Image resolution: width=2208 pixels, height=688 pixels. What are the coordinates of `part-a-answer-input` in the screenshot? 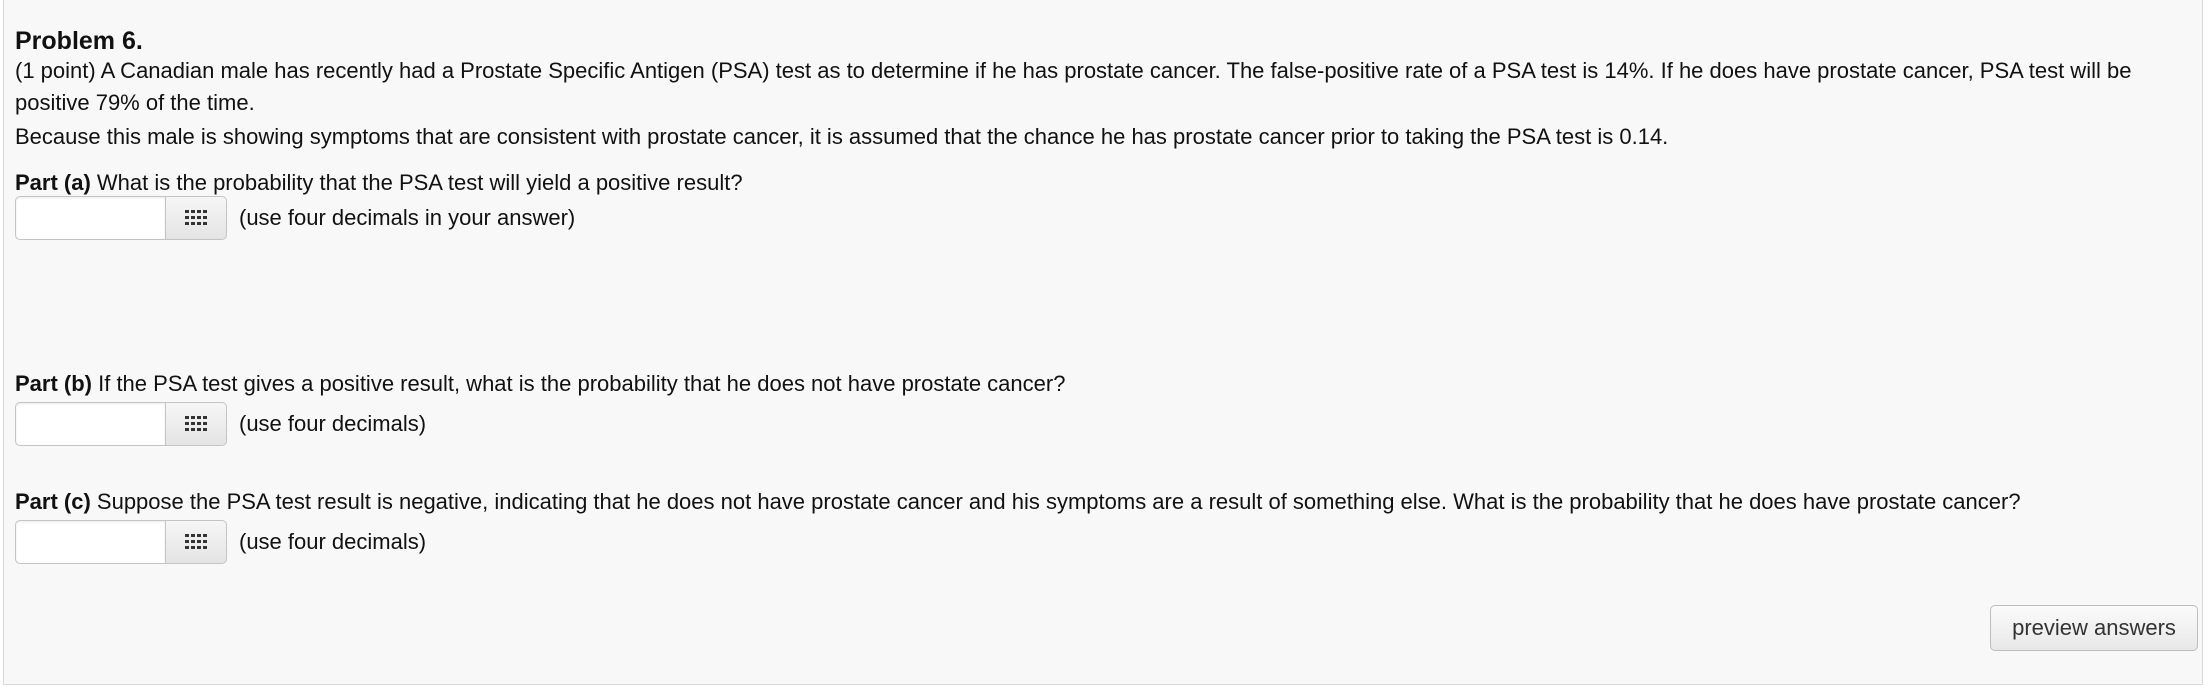 It's located at (90, 218).